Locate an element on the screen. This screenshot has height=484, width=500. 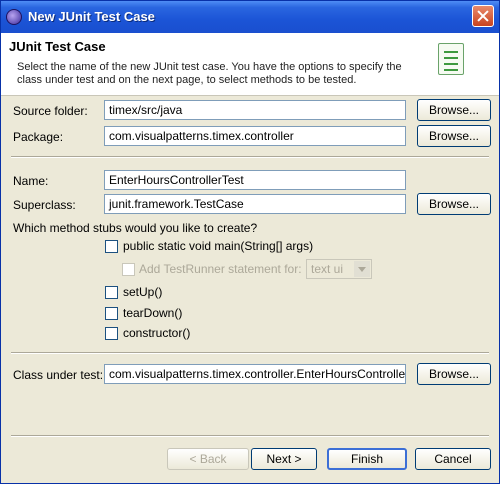
back-button: < Back is located at coordinates (208, 459).